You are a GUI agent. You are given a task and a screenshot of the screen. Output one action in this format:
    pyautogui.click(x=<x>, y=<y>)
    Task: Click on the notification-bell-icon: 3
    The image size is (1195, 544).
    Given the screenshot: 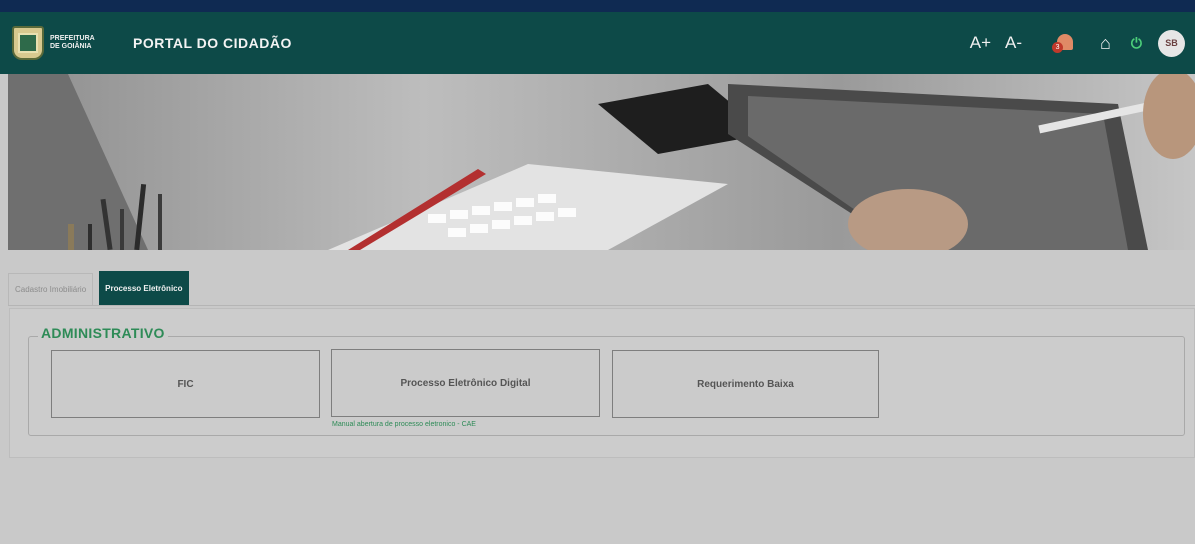 What is the action you would take?
    pyautogui.click(x=1064, y=43)
    